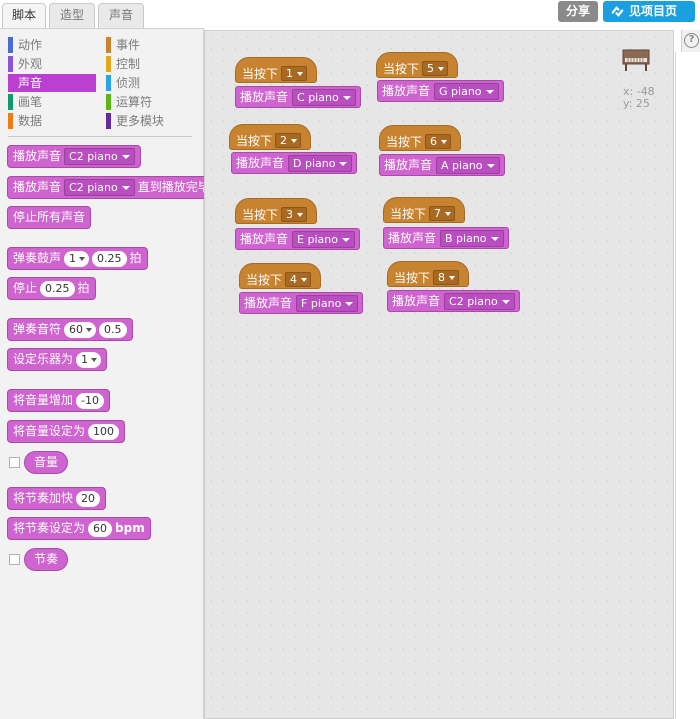 The image size is (700, 719). What do you see at coordinates (52, 102) in the screenshot?
I see `category-pen: 画笔` at bounding box center [52, 102].